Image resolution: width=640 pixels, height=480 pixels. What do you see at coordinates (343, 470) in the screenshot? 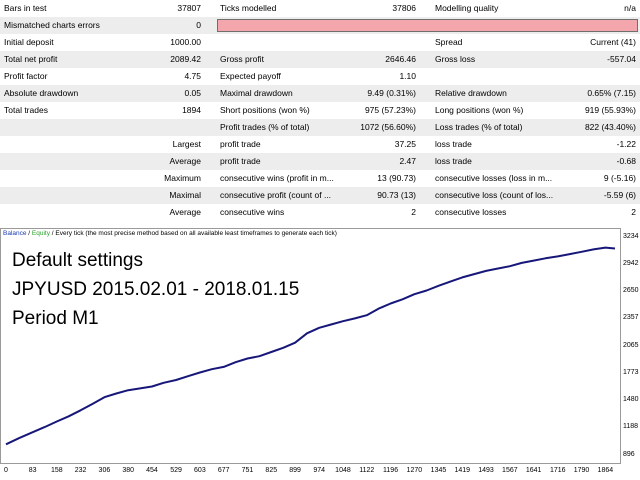
I see `x-tick-label: 1048` at bounding box center [343, 470].